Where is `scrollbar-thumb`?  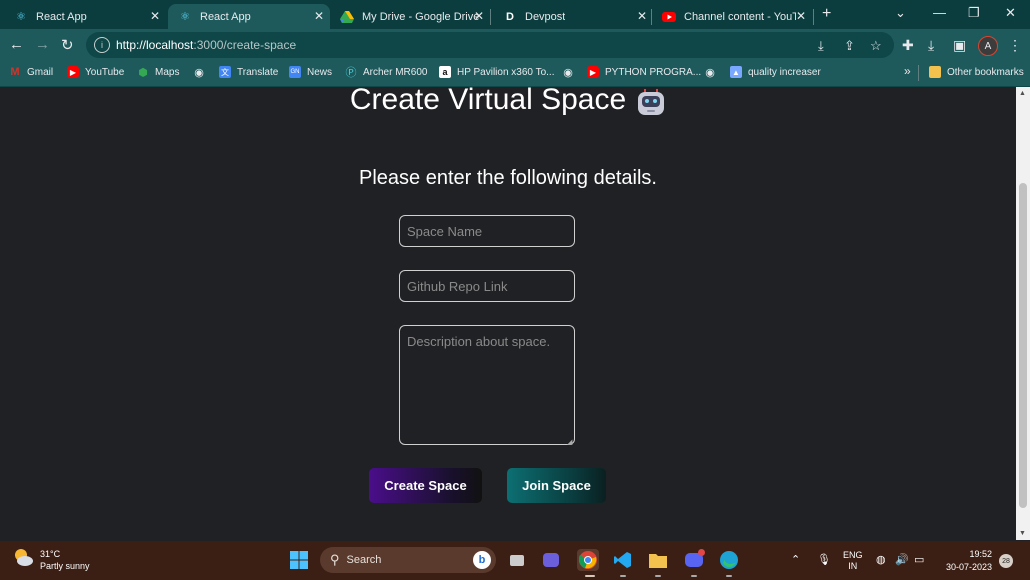 scrollbar-thumb is located at coordinates (1023, 345).